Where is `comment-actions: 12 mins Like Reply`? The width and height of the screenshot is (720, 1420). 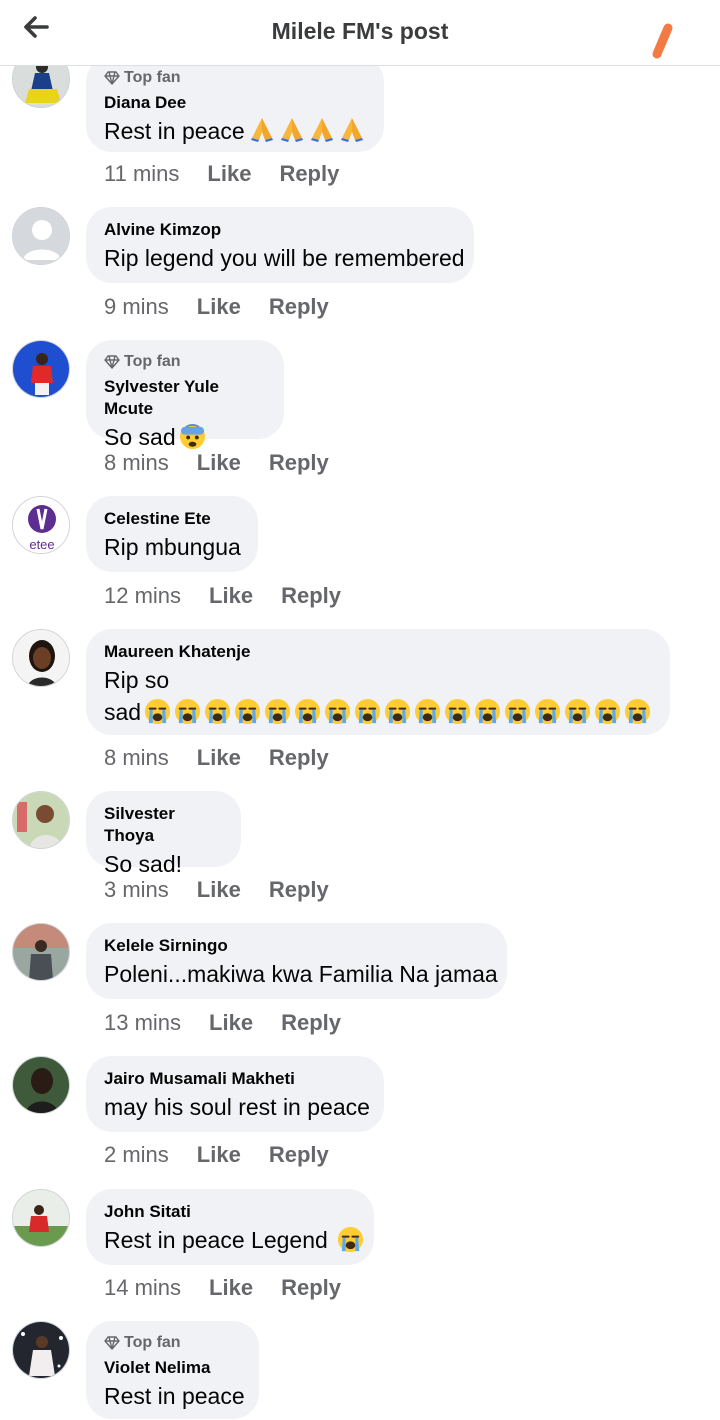
comment-actions: 12 mins Like Reply is located at coordinates (222, 596).